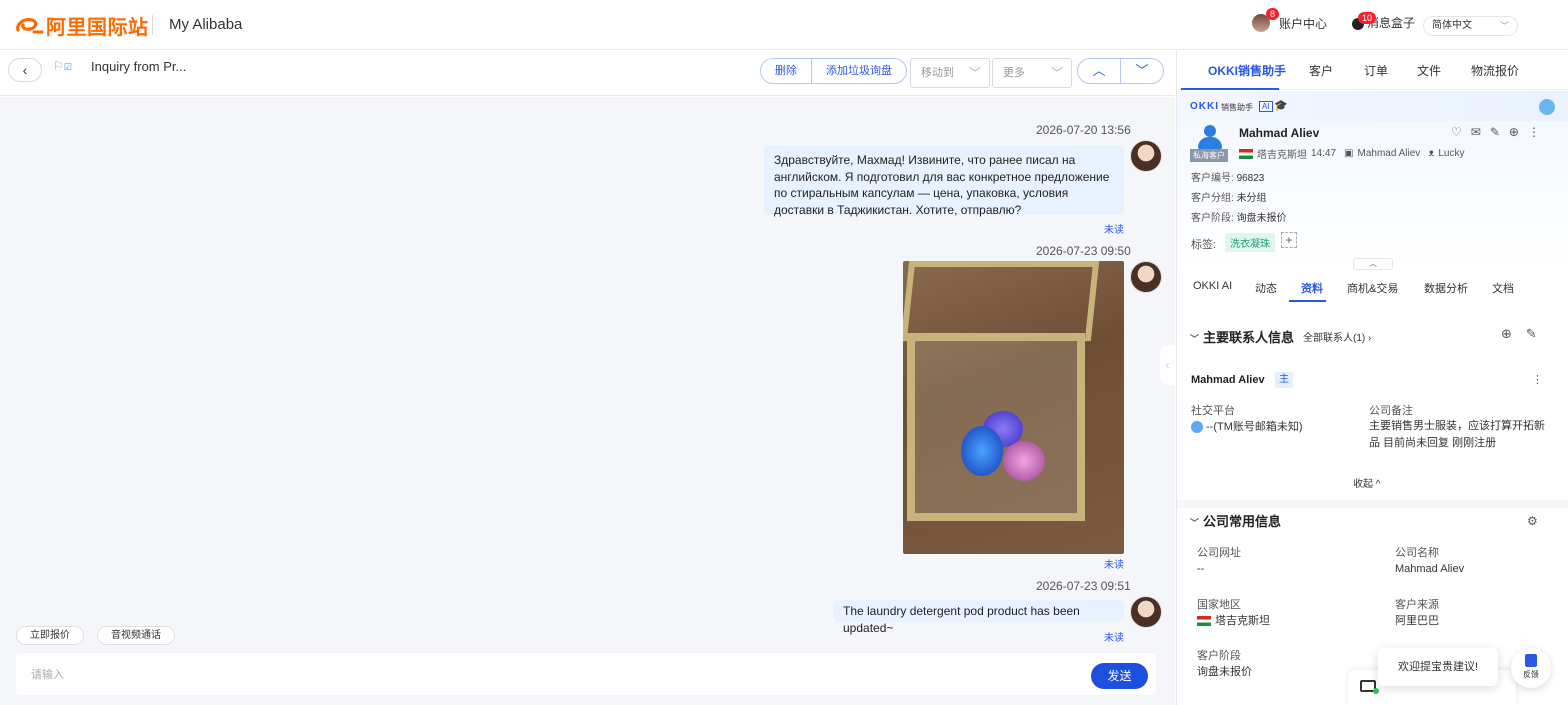  Describe the element at coordinates (1417, 621) in the screenshot. I see `source-value: 阿里巴巴` at that location.